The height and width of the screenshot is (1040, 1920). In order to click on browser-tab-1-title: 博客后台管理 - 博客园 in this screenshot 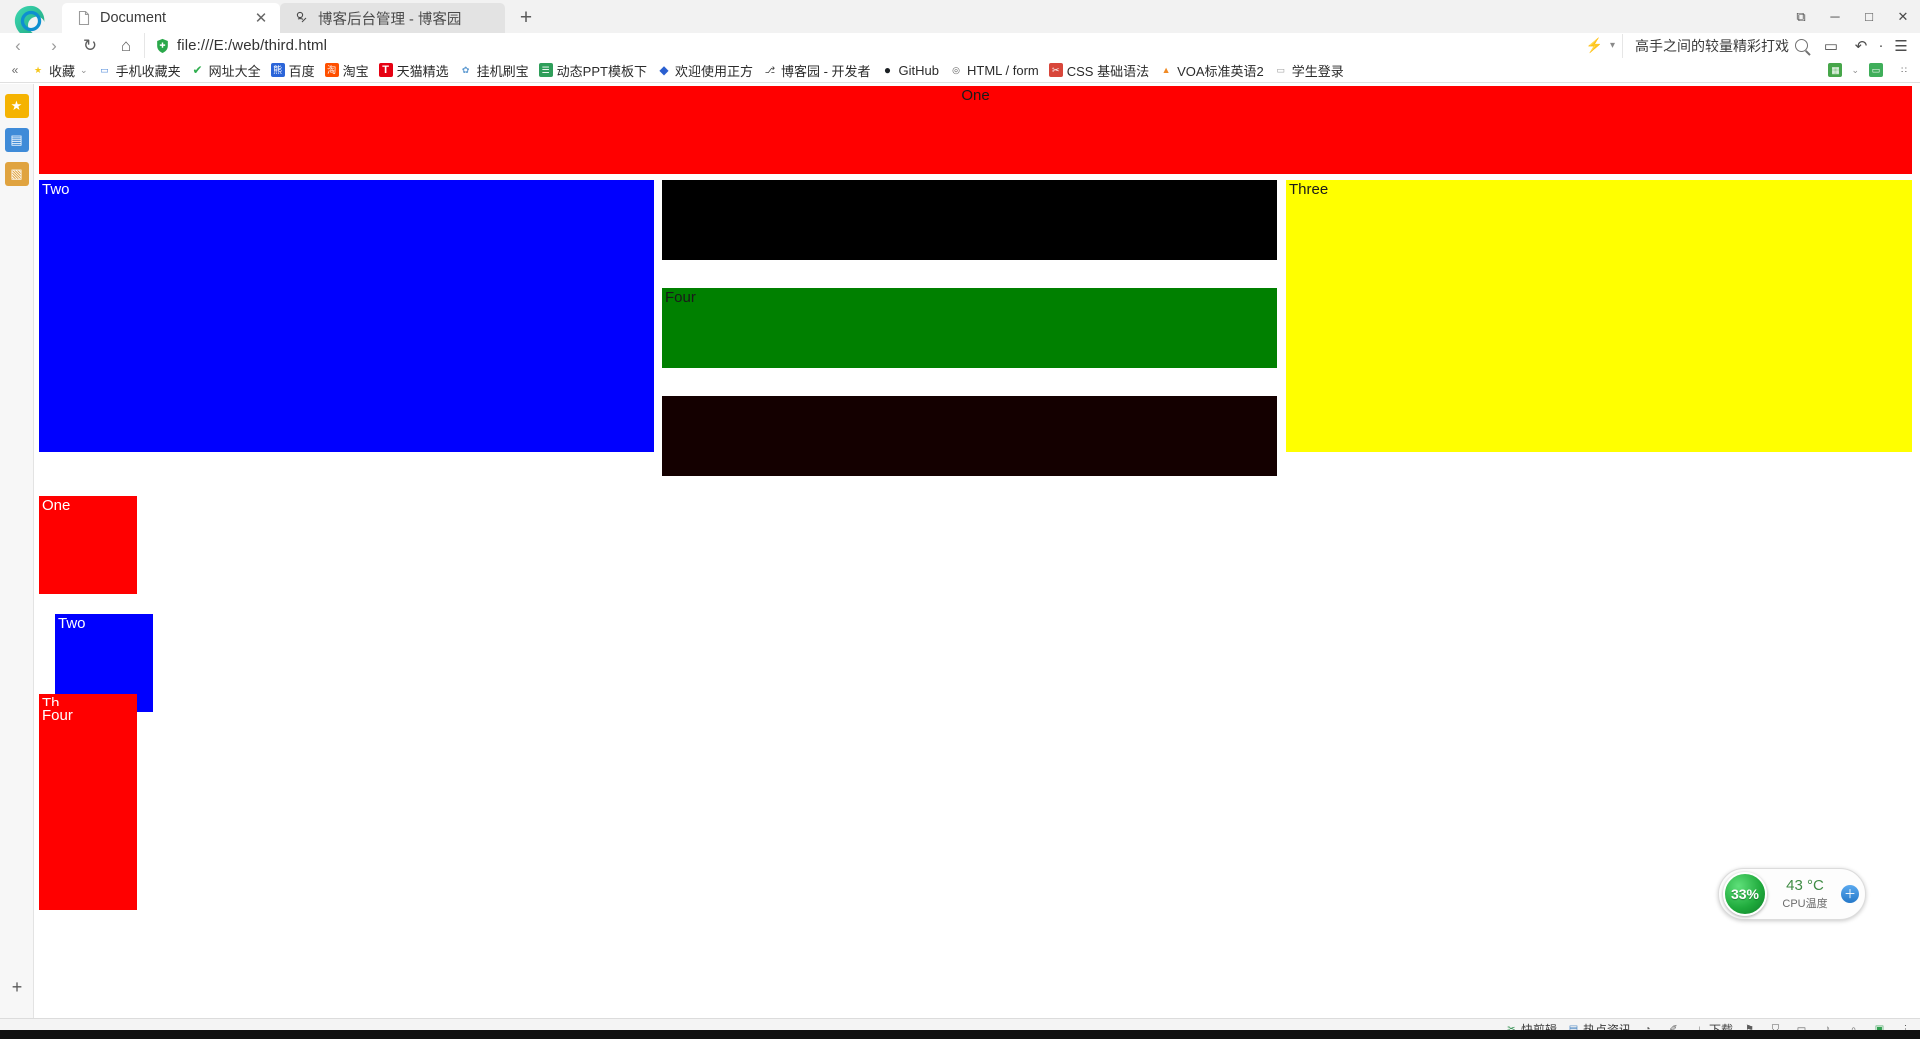, I will do `click(390, 19)`.